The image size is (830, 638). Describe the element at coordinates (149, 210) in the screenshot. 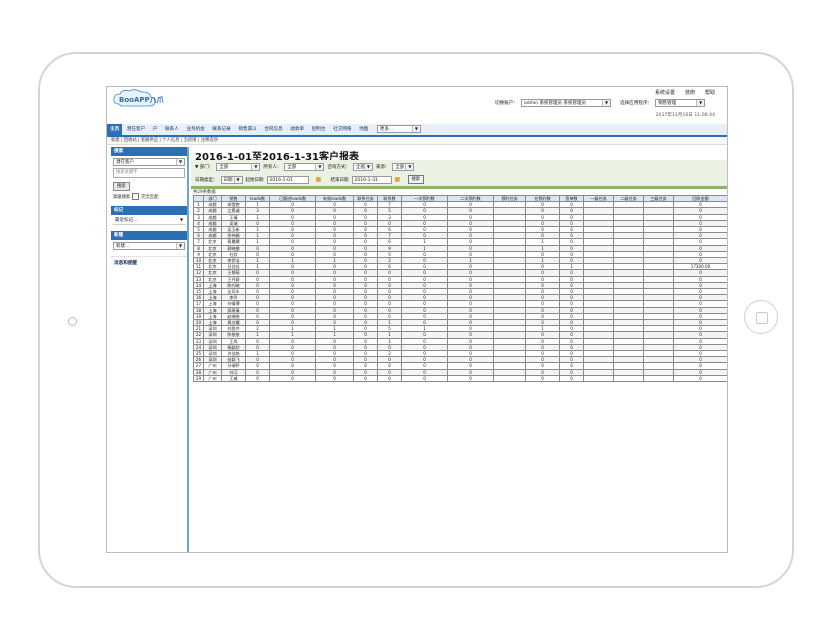

I see `tag-section-title: 标记` at that location.